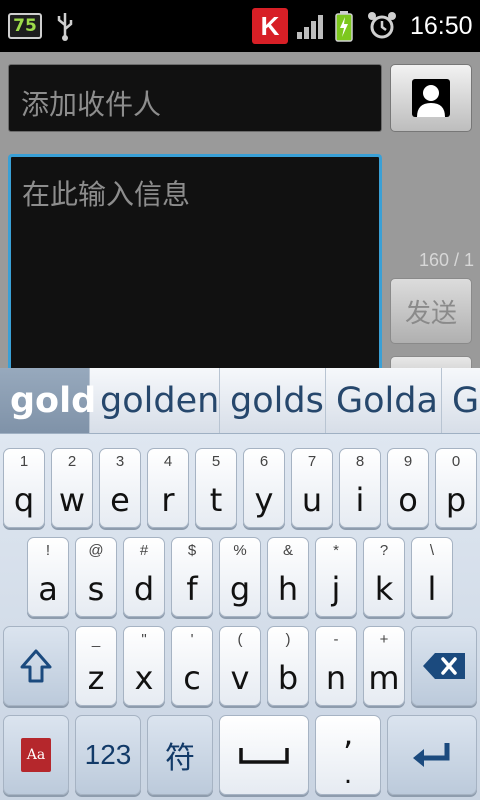 The width and height of the screenshot is (480, 800). I want to click on key-u: 7u, so click(312, 488).